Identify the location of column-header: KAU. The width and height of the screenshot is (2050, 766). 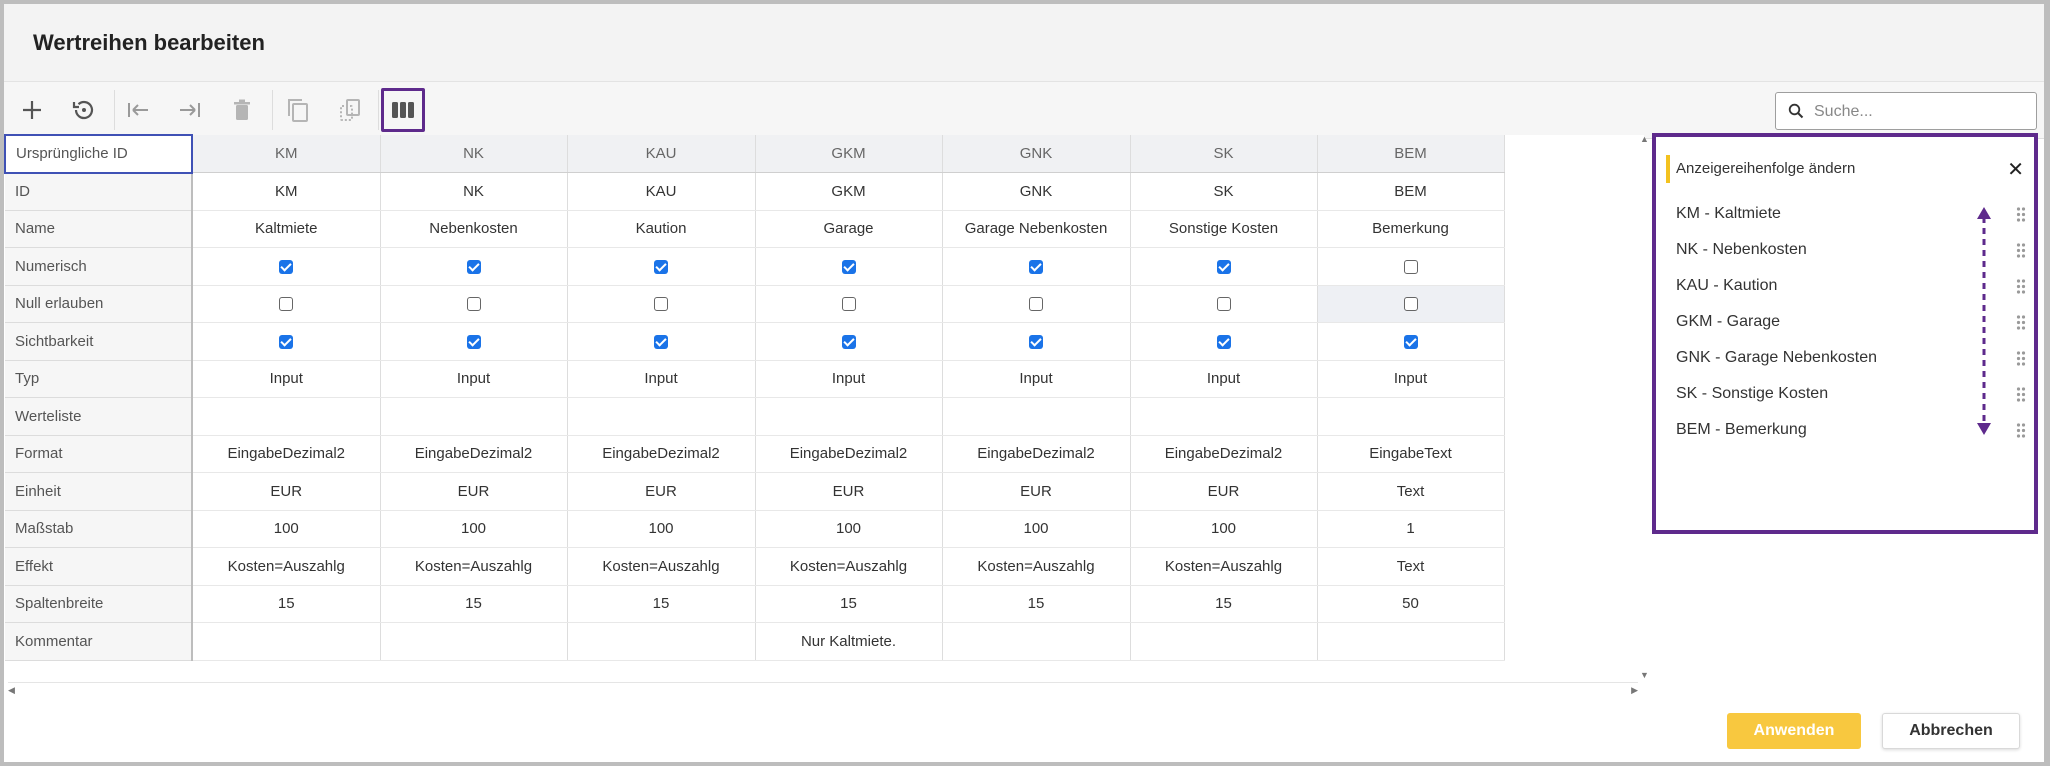
(661, 154).